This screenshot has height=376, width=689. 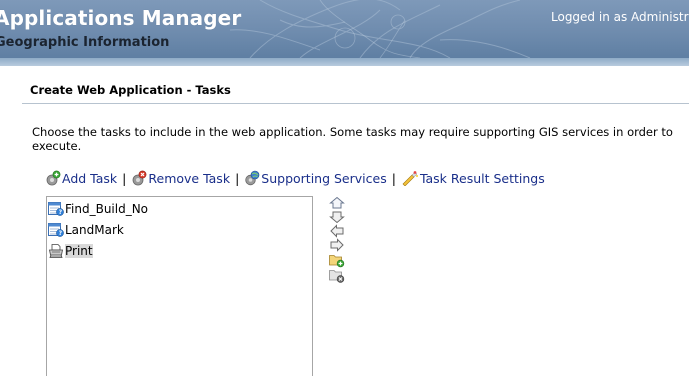 I want to click on remove-group-button, so click(x=337, y=275).